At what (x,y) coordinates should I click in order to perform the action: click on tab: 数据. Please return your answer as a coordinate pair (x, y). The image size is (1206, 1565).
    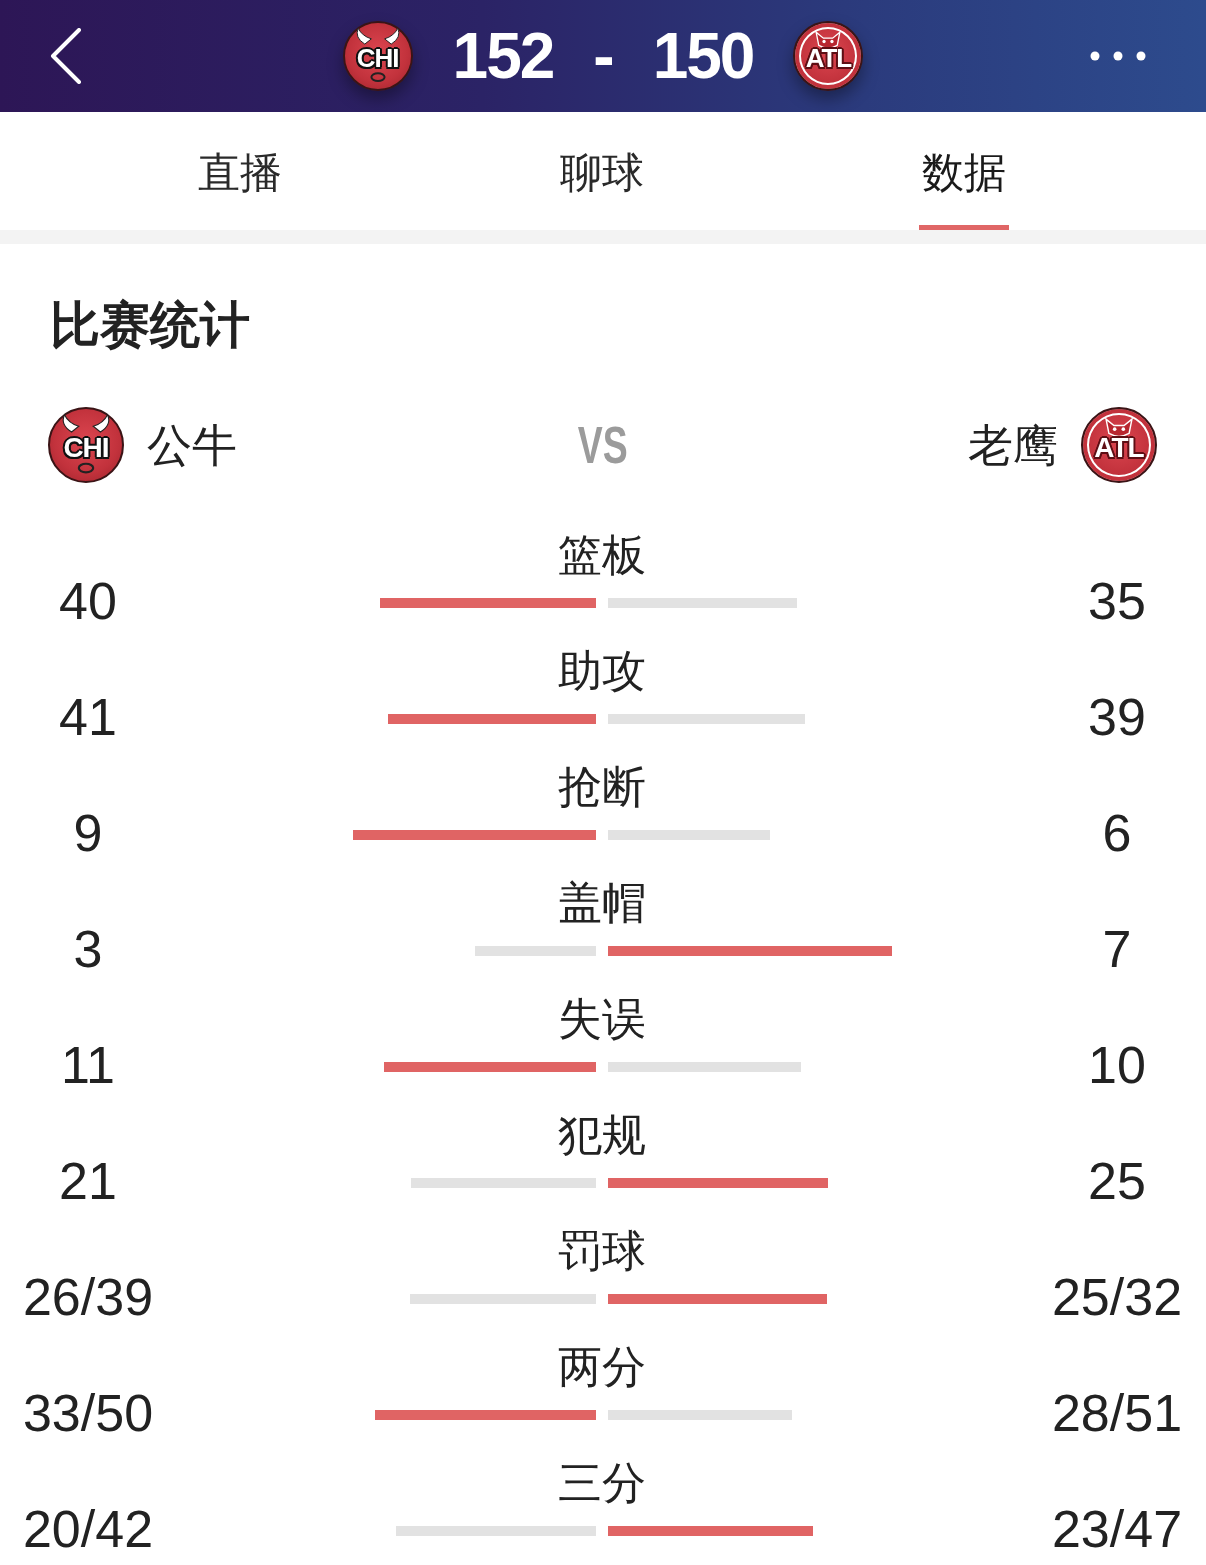
    Looking at the image, I should click on (964, 171).